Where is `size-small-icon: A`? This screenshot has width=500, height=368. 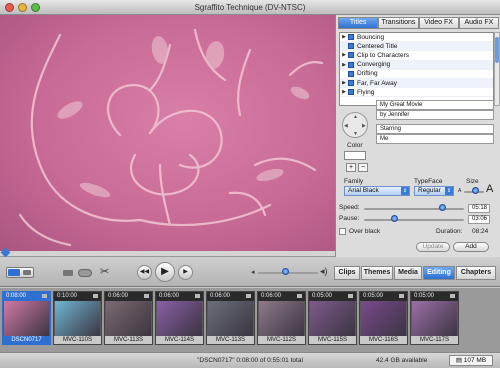
size-small-icon: A is located at coordinates (460, 191).